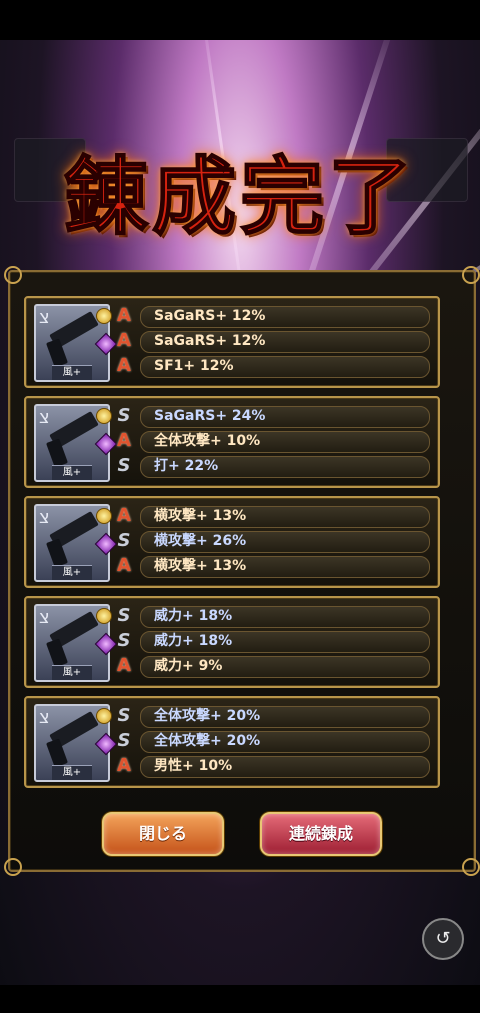 The height and width of the screenshot is (1013, 480). Describe the element at coordinates (443, 939) in the screenshot. I see `share-icon: ↺` at that location.